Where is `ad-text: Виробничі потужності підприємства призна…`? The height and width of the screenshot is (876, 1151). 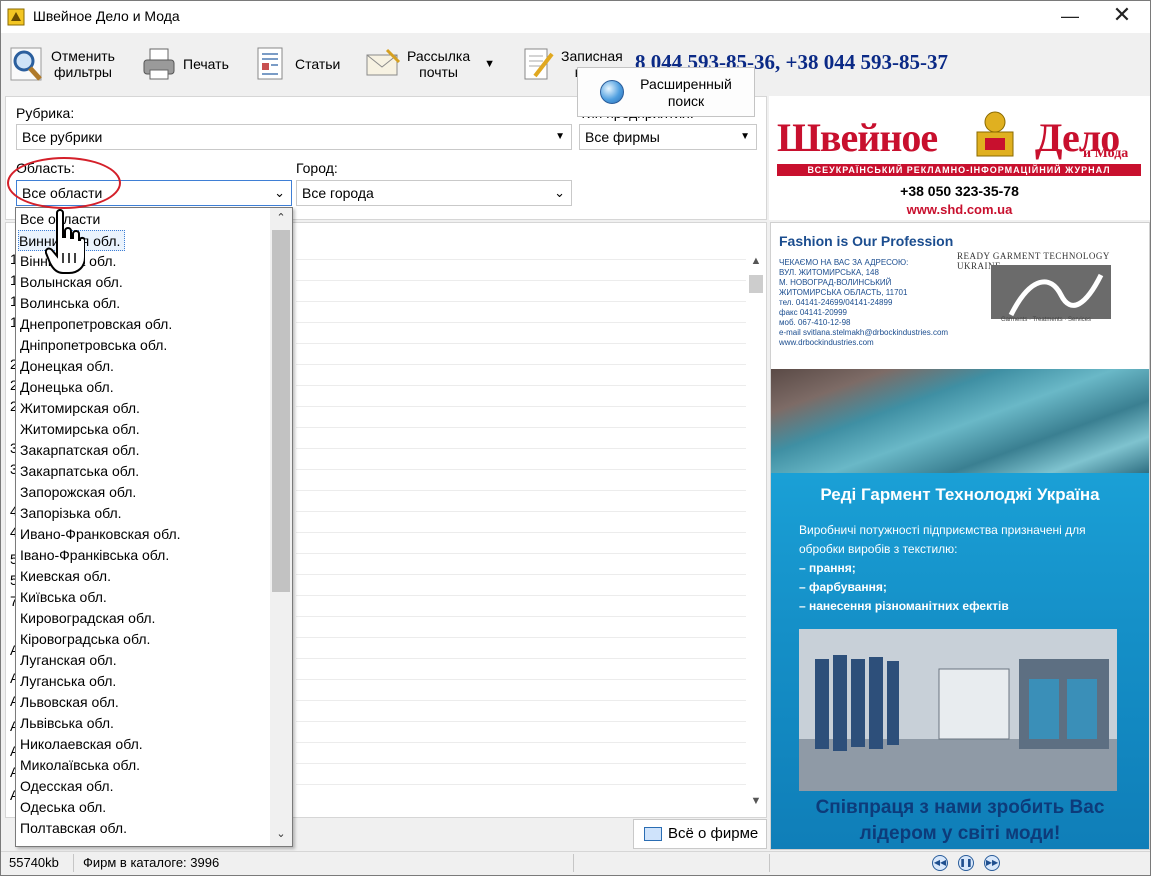 ad-text: Виробничі потужності підприємства призна… is located at coordinates (942, 568).